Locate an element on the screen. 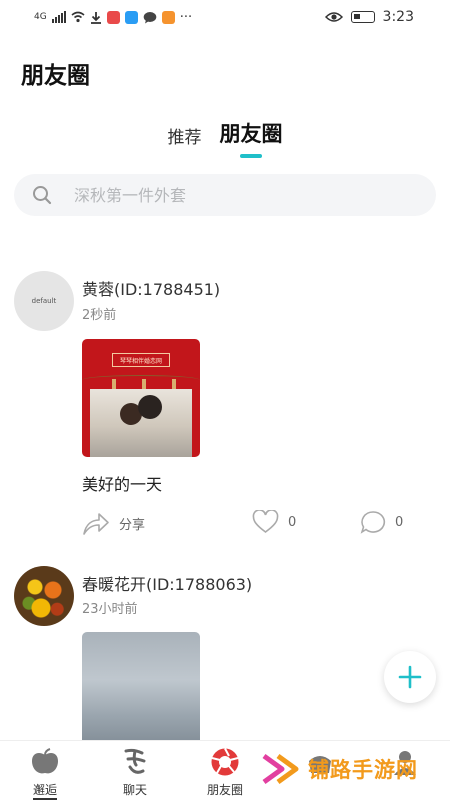 This screenshot has width=450, height=800. search-input is located at coordinates (239, 195).